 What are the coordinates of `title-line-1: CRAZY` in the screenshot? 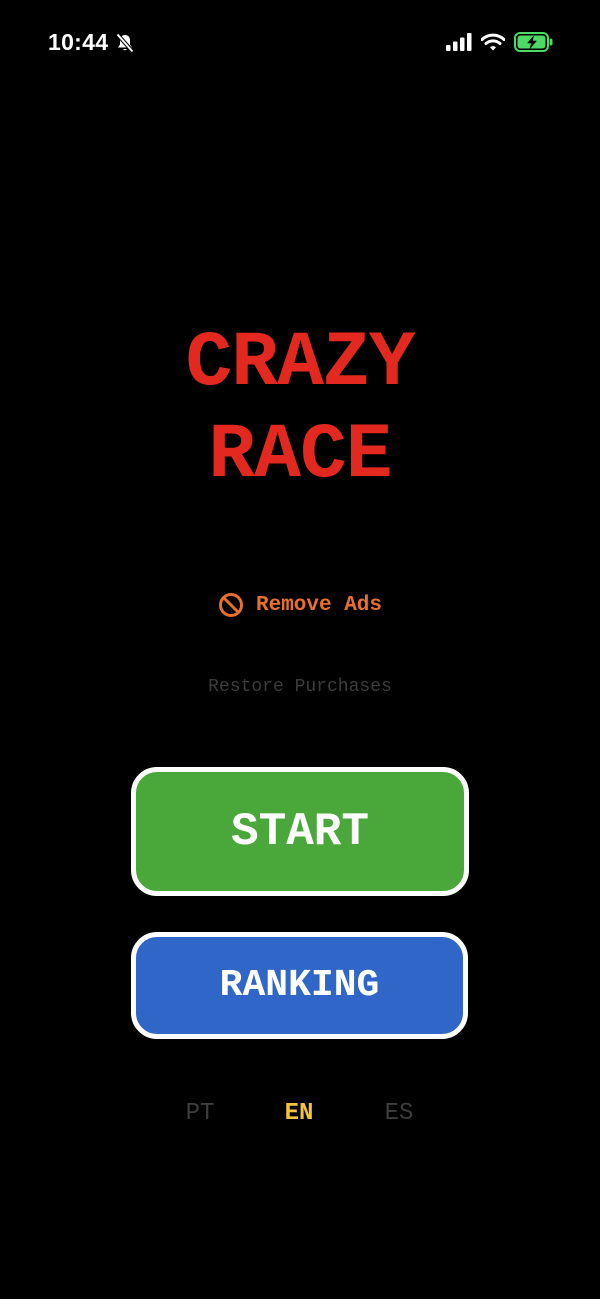 It's located at (300, 364).